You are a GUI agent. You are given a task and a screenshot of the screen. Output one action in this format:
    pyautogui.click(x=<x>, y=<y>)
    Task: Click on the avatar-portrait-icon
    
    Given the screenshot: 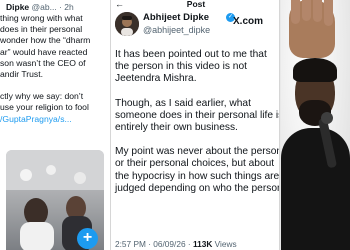 What is the action you would take?
    pyautogui.click(x=127, y=24)
    